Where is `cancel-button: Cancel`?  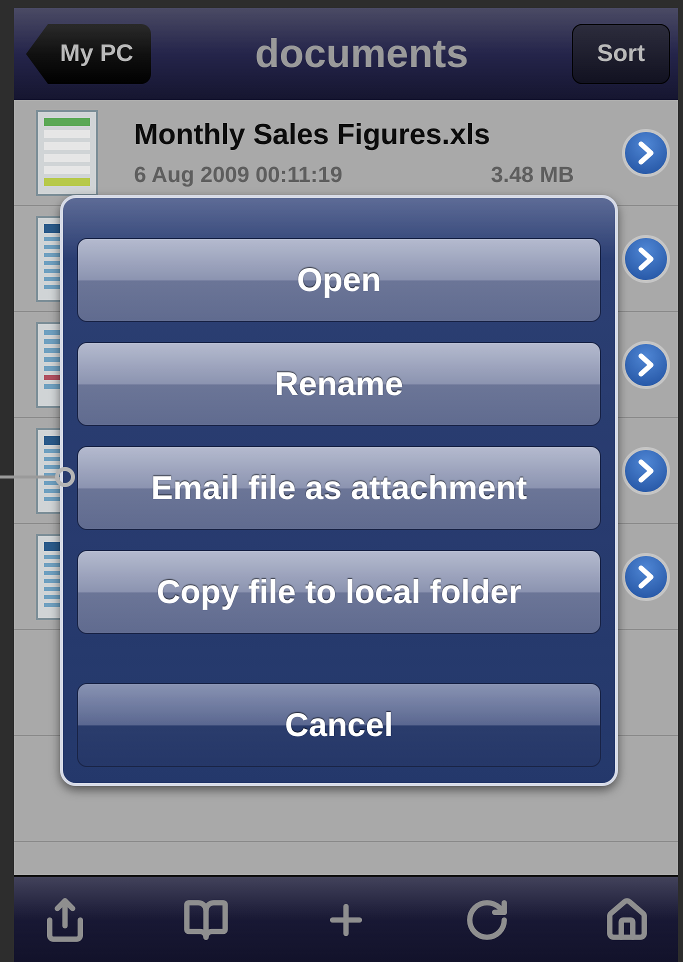
cancel-button: Cancel is located at coordinates (339, 725).